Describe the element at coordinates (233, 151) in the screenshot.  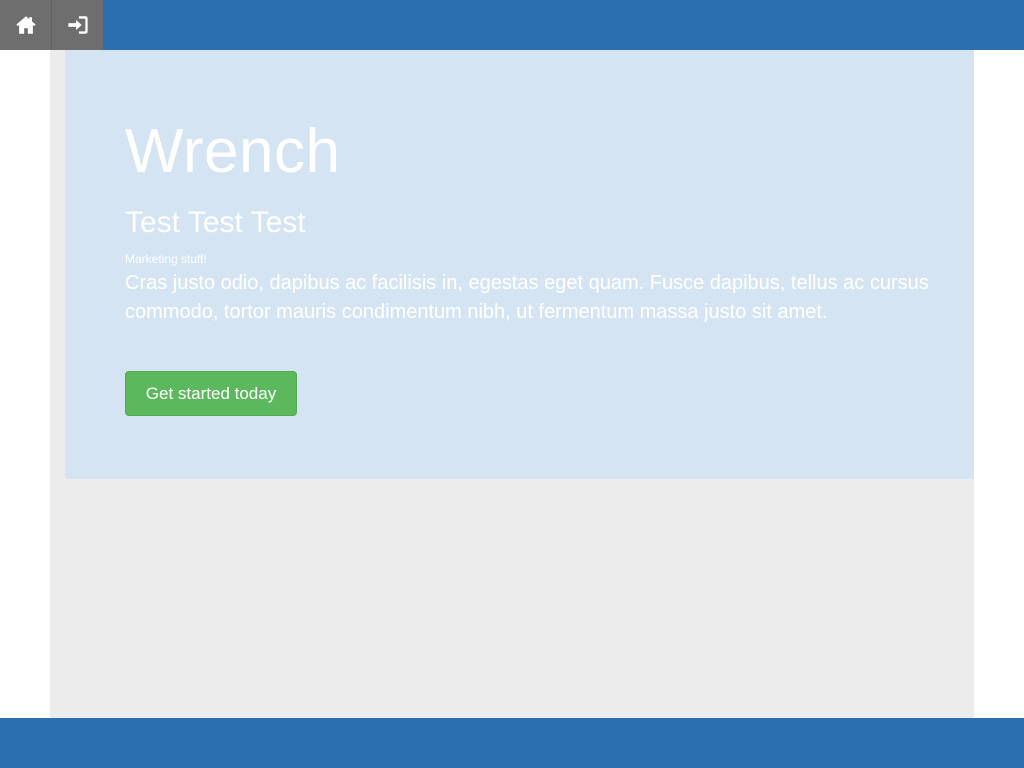
I see `page-title: Wrench` at that location.